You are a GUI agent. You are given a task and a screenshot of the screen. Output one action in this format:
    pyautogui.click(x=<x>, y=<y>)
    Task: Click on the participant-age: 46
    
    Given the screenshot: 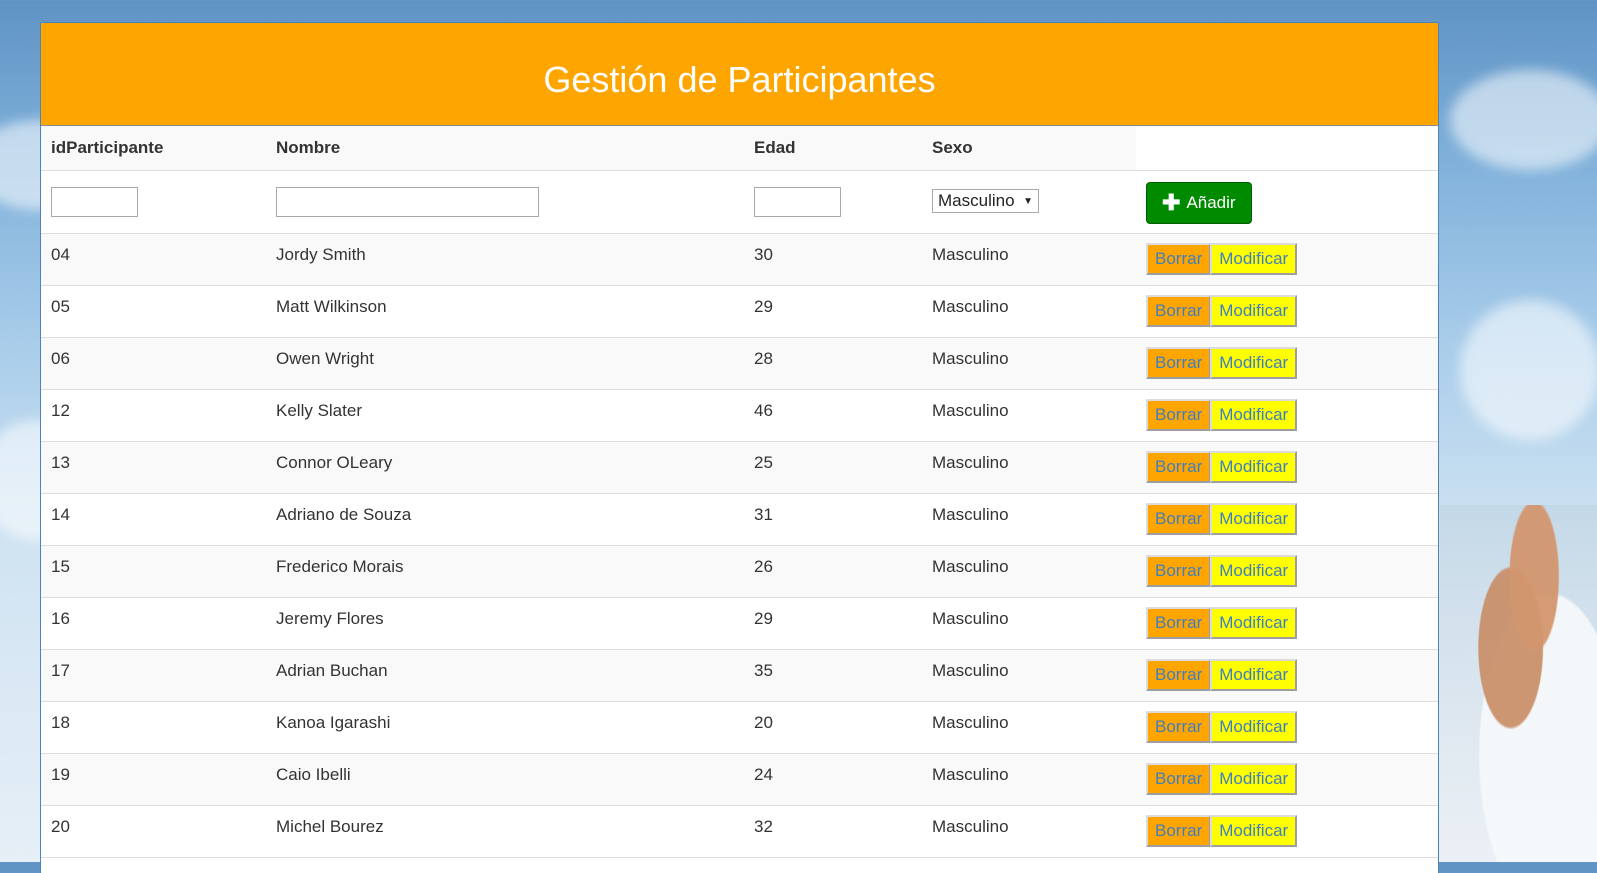 What is the action you would take?
    pyautogui.click(x=833, y=415)
    